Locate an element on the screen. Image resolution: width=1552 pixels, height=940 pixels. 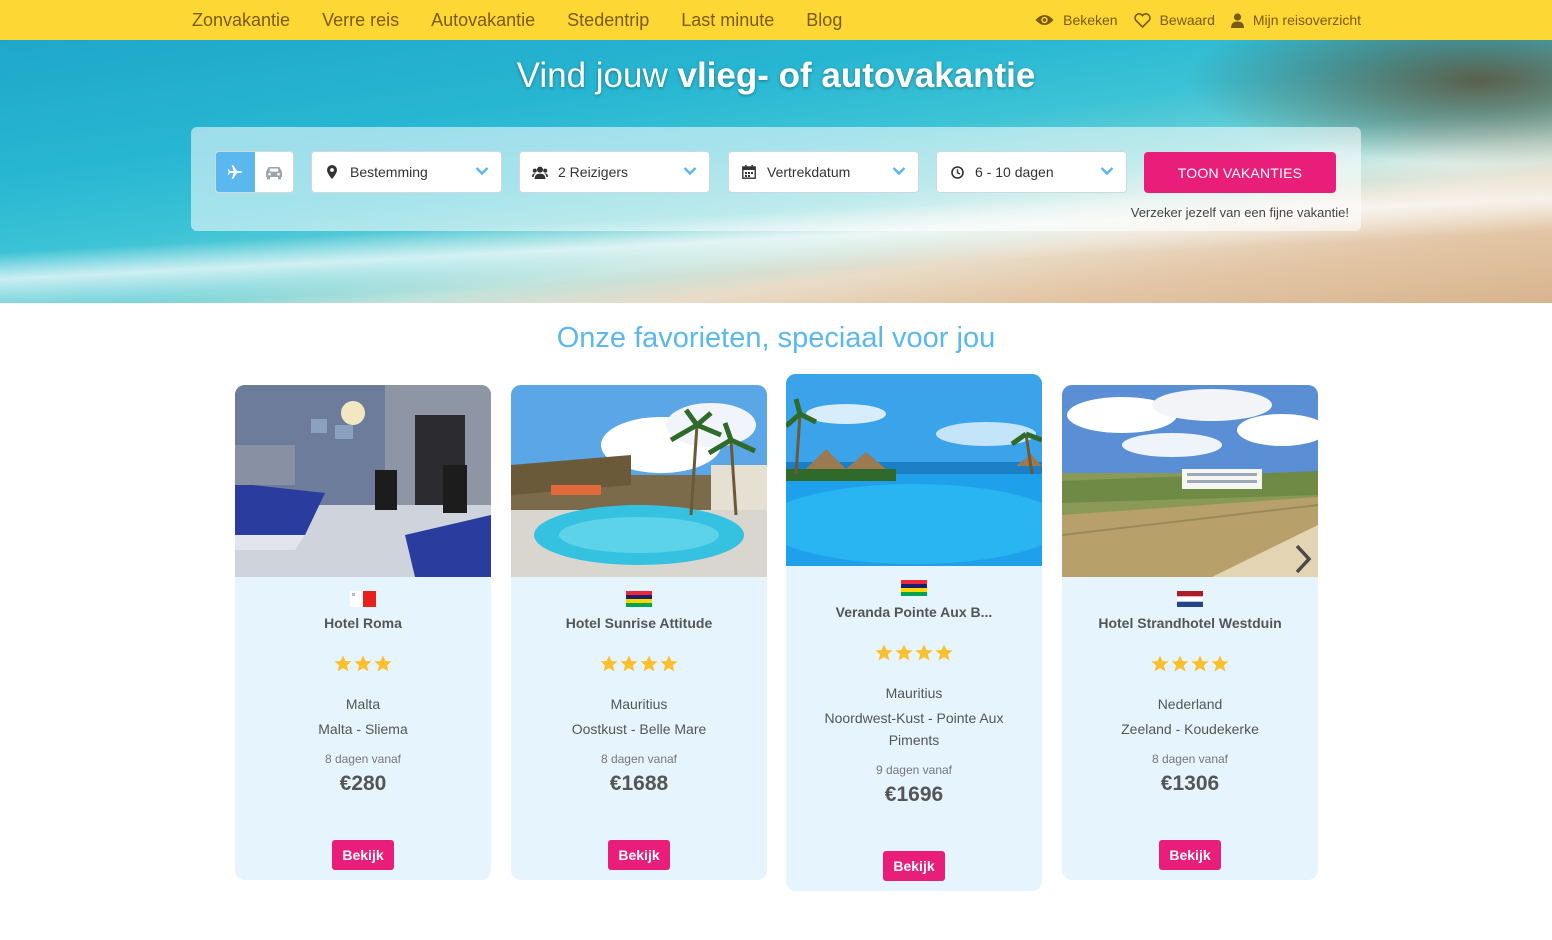
hotel-name: Hotel Roma is located at coordinates (363, 623).